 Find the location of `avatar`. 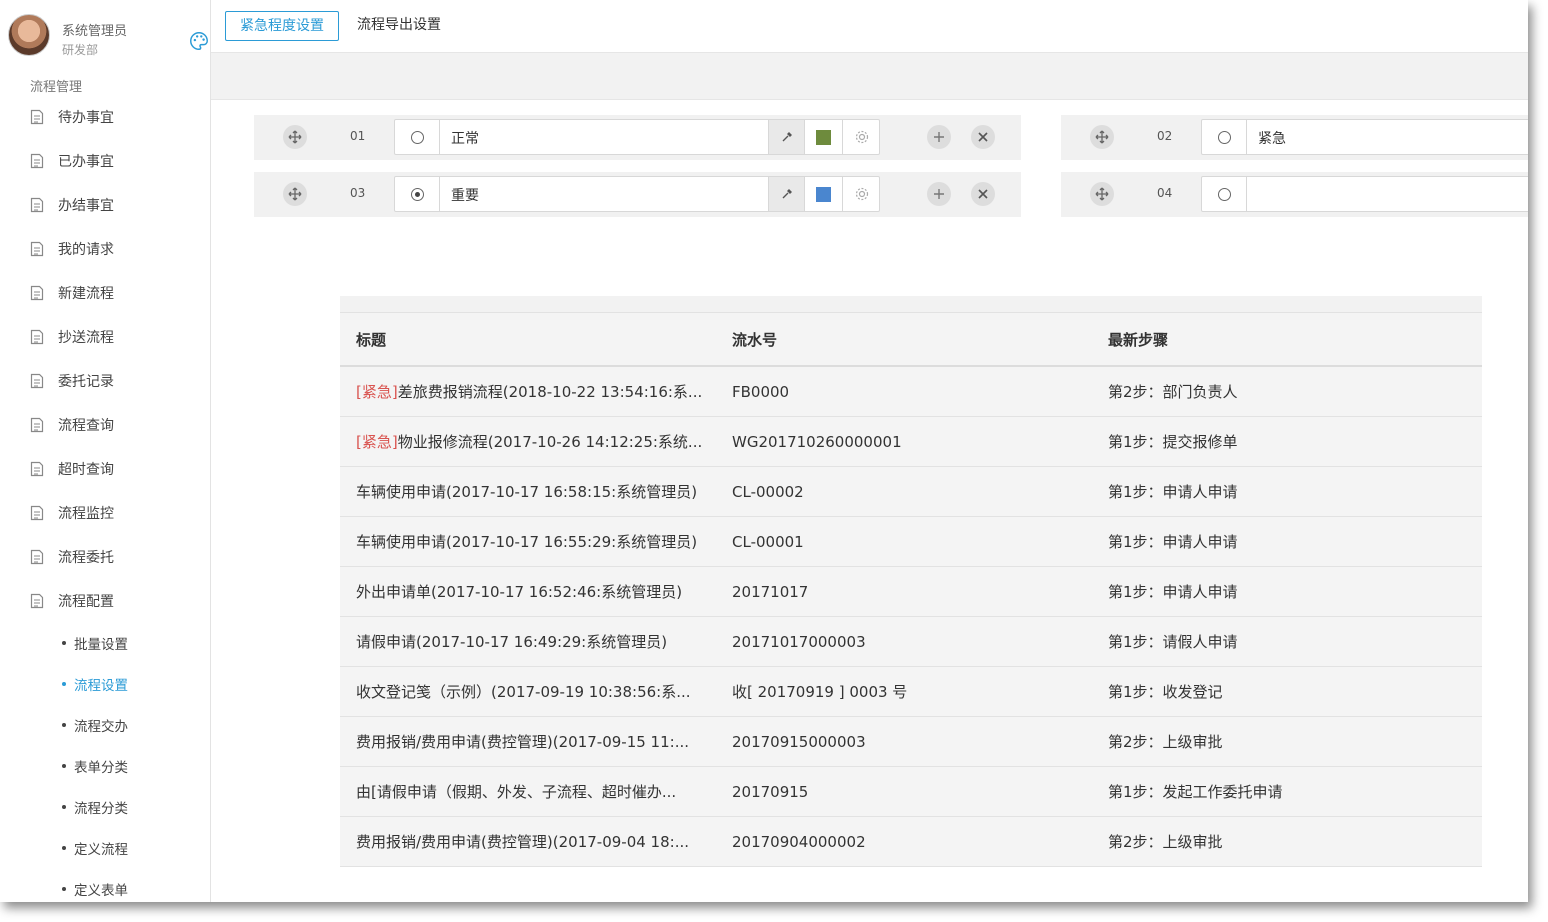

avatar is located at coordinates (29, 35).